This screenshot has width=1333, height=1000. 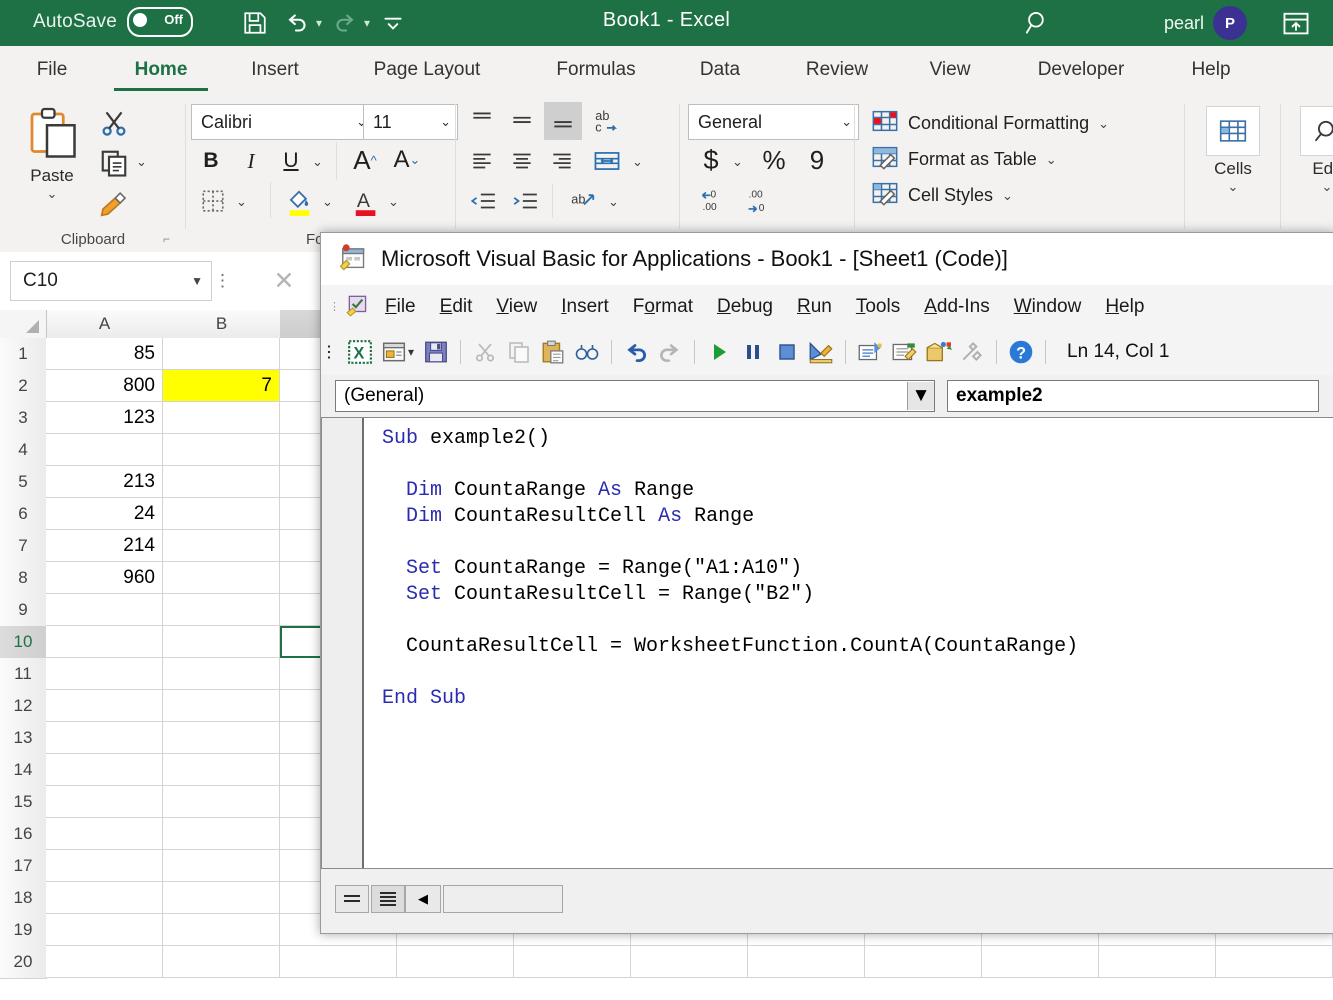 What do you see at coordinates (572, 962) in the screenshot?
I see `cell-E20` at bounding box center [572, 962].